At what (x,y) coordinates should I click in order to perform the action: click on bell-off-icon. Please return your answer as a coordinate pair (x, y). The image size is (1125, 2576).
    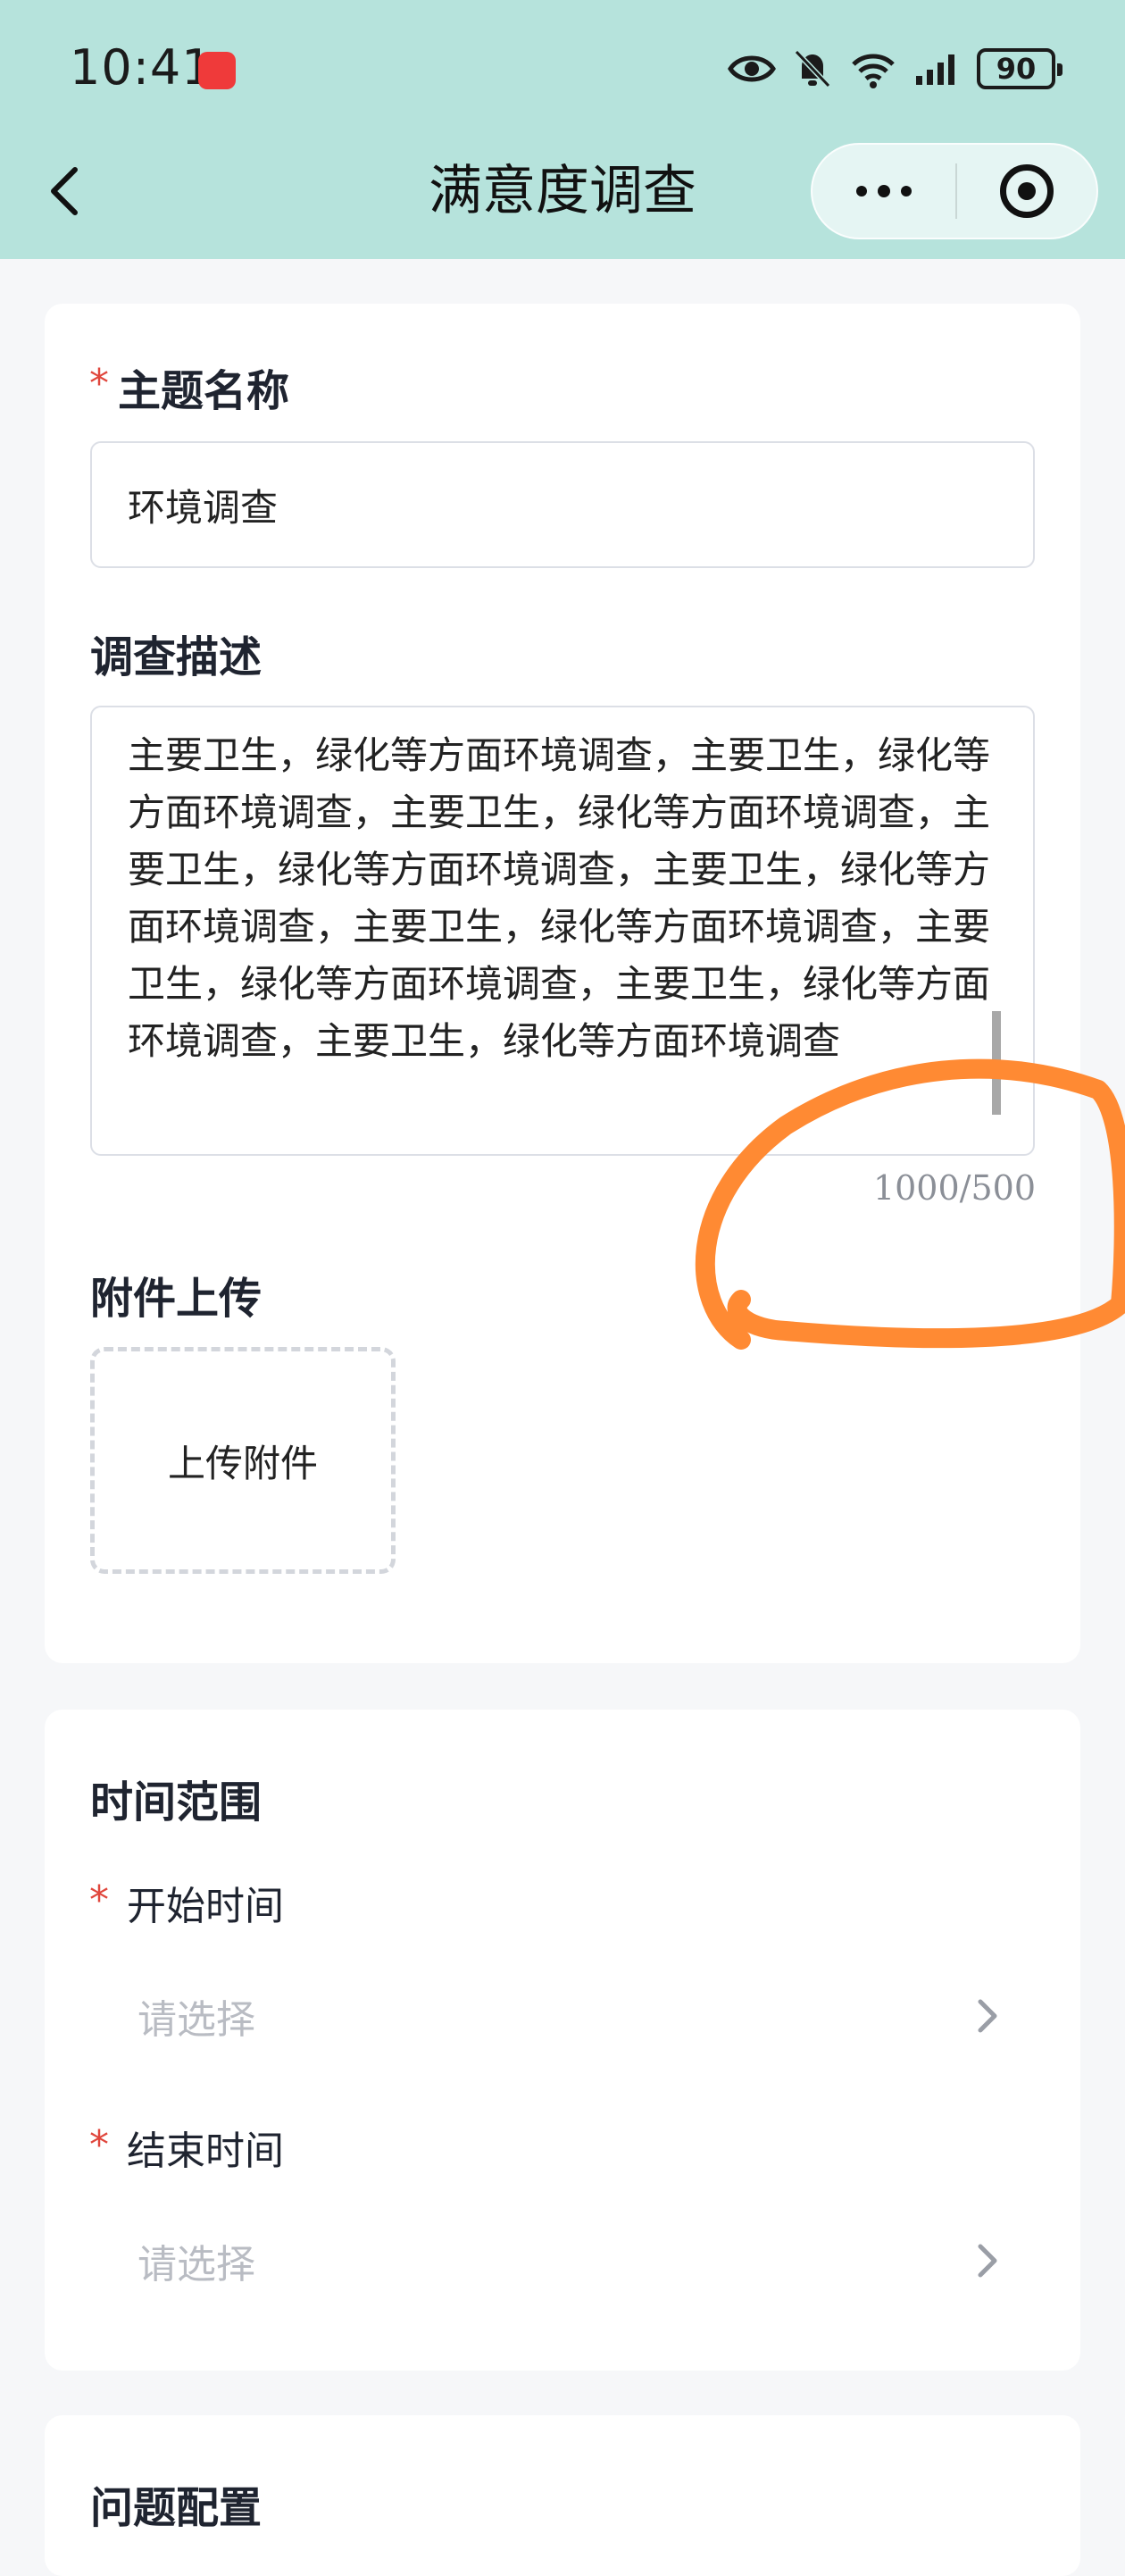
    Looking at the image, I should click on (813, 69).